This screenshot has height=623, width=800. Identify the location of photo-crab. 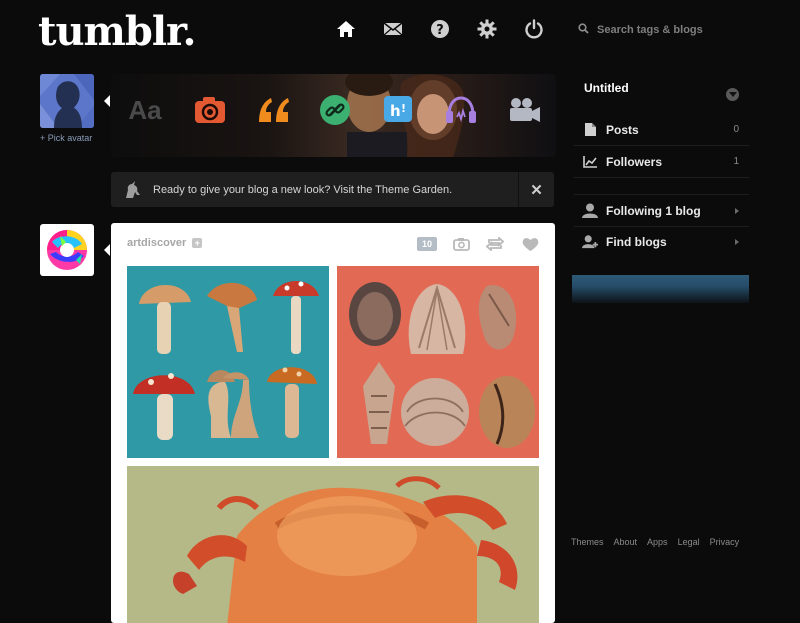
(333, 544).